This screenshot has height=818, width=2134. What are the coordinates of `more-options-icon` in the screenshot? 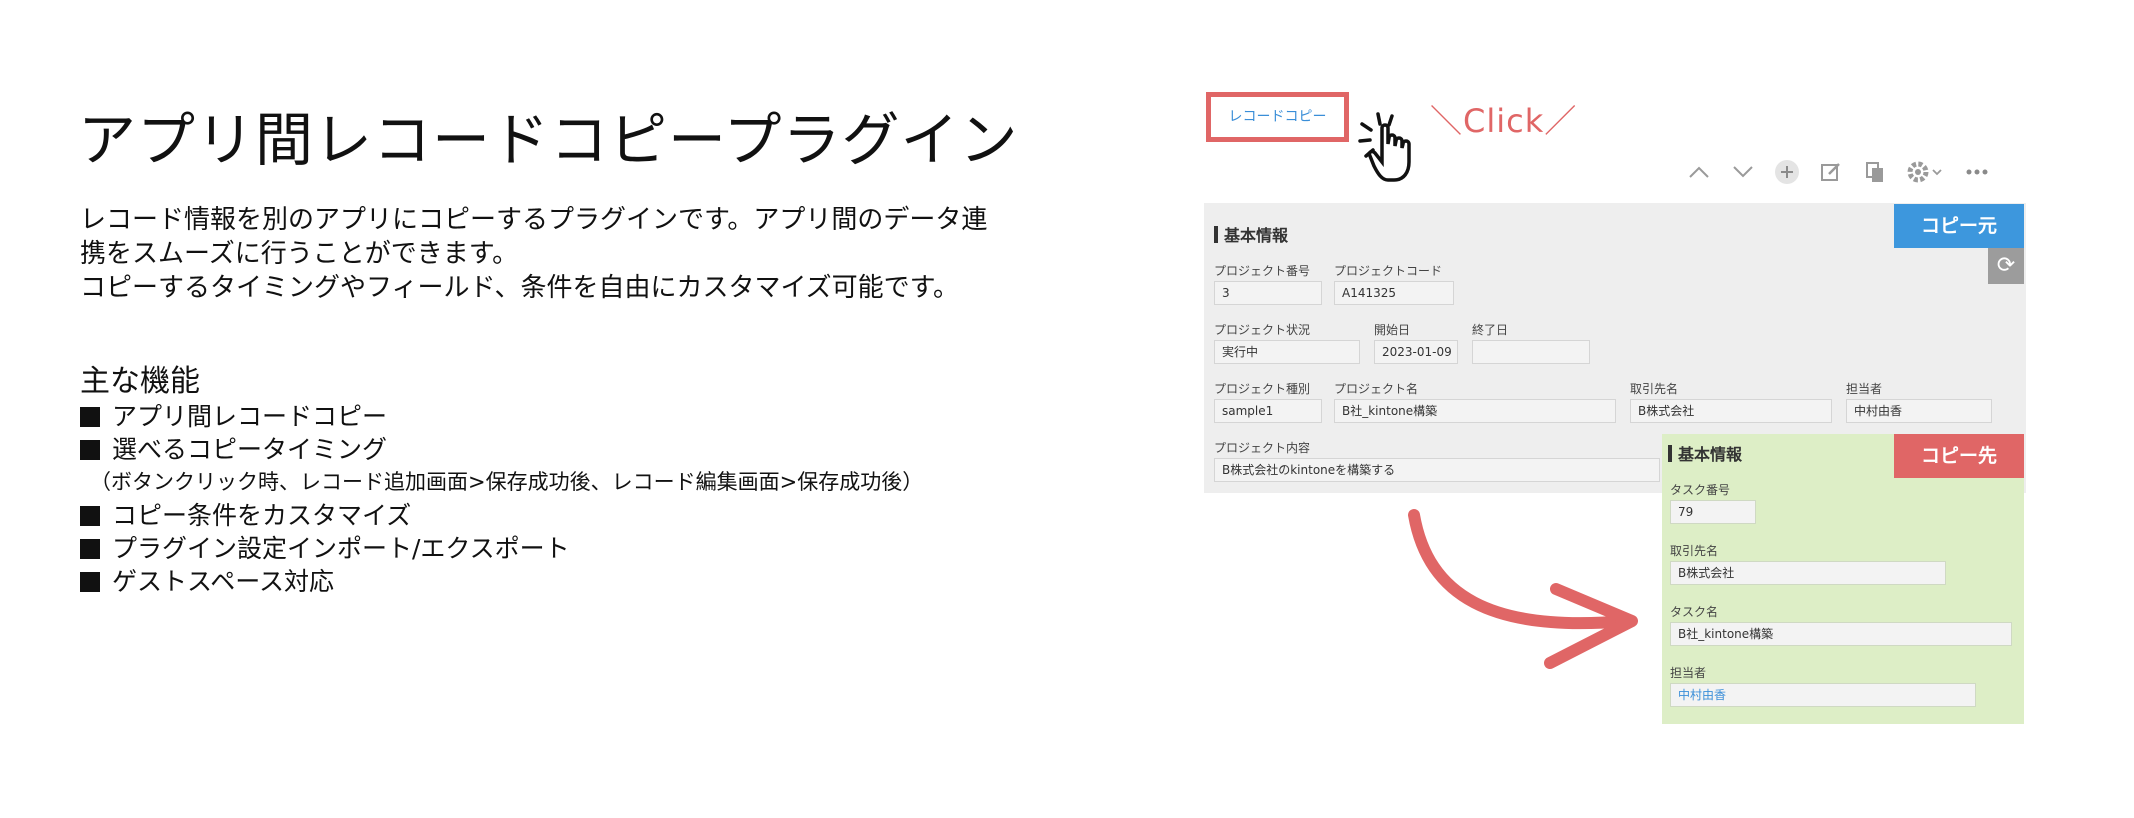 It's located at (1977, 172).